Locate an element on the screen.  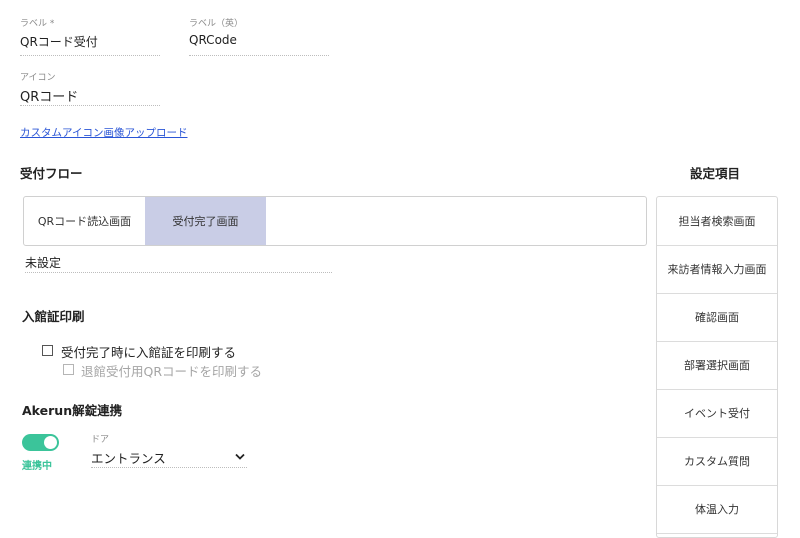
settings-item-department: 部署選択画面 is located at coordinates (717, 365).